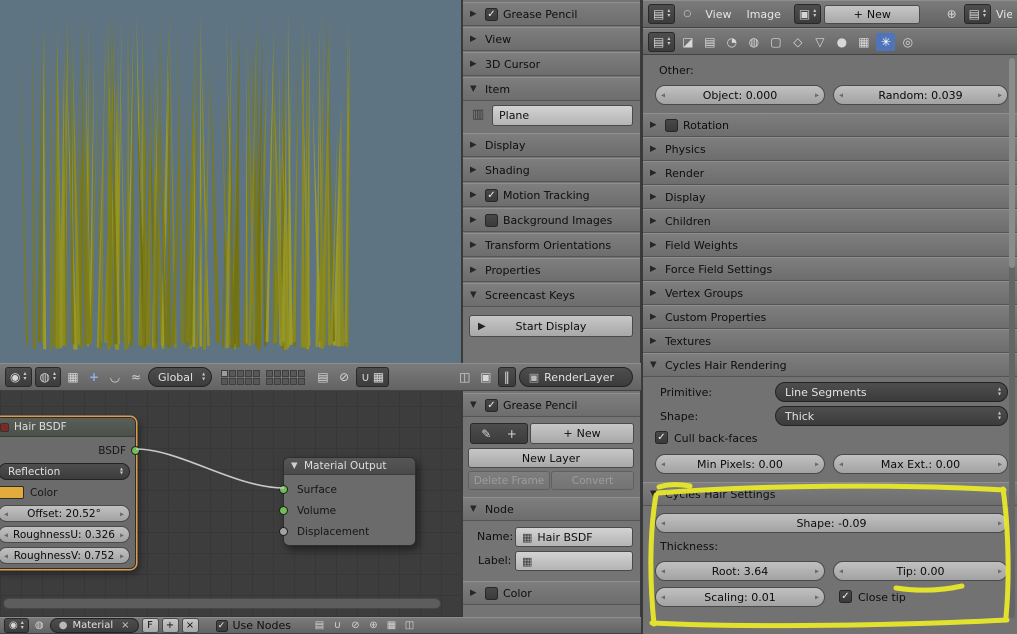 Image resolution: width=1017 pixels, height=634 pixels. Describe the element at coordinates (740, 95) in the screenshot. I see `object-slider: ◂ Object: 0.000 ▸` at that location.